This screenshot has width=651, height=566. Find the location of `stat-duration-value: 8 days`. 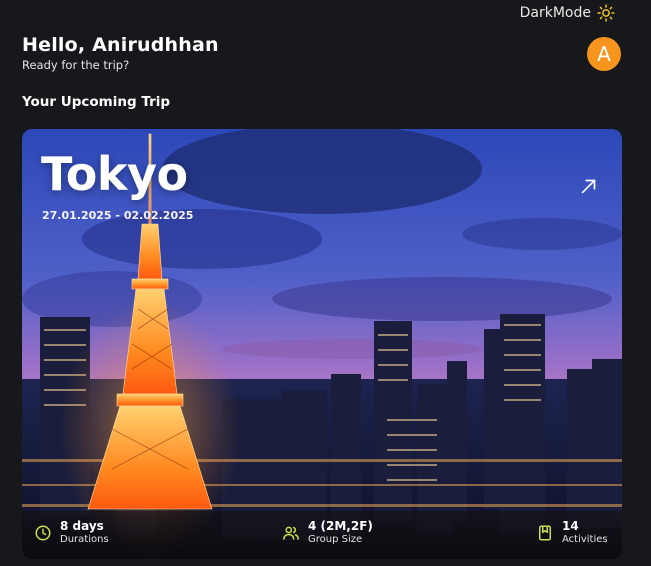

stat-duration-value: 8 days is located at coordinates (82, 526).